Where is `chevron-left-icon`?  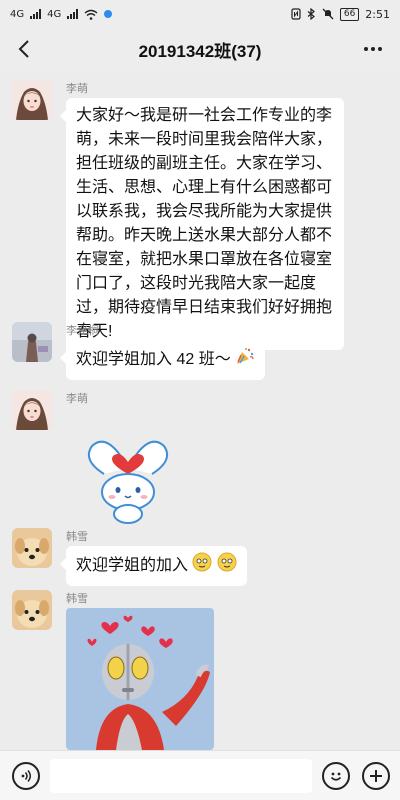
chevron-left-icon is located at coordinates (23, 49).